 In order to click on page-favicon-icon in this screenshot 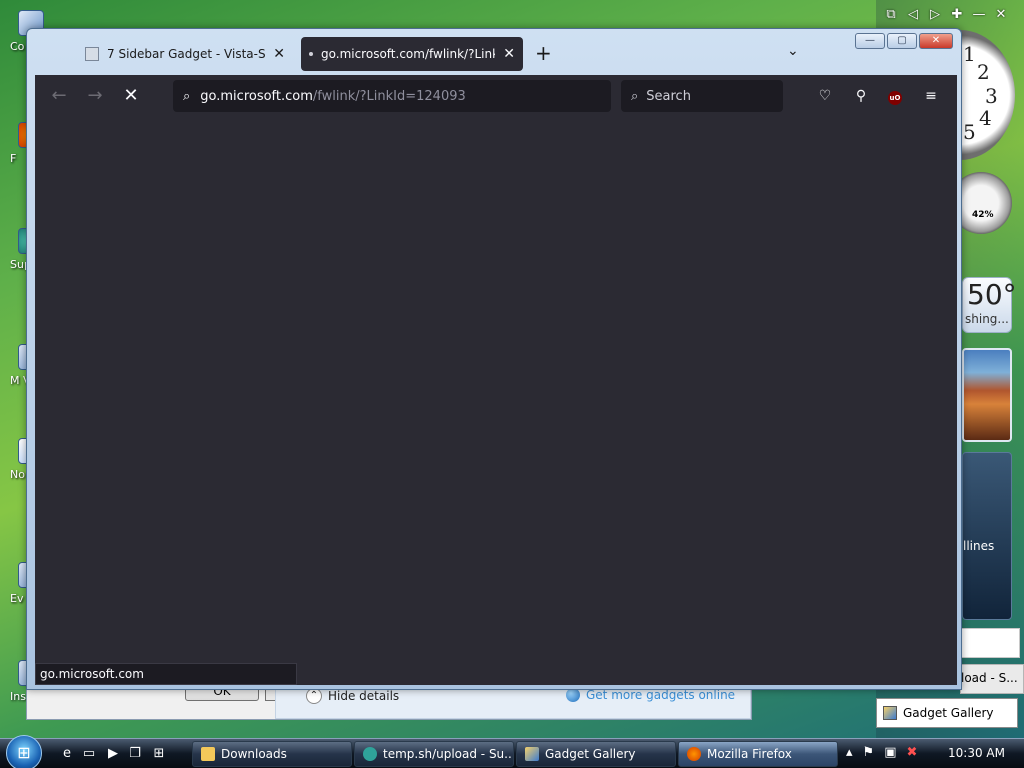, I will do `click(92, 54)`.